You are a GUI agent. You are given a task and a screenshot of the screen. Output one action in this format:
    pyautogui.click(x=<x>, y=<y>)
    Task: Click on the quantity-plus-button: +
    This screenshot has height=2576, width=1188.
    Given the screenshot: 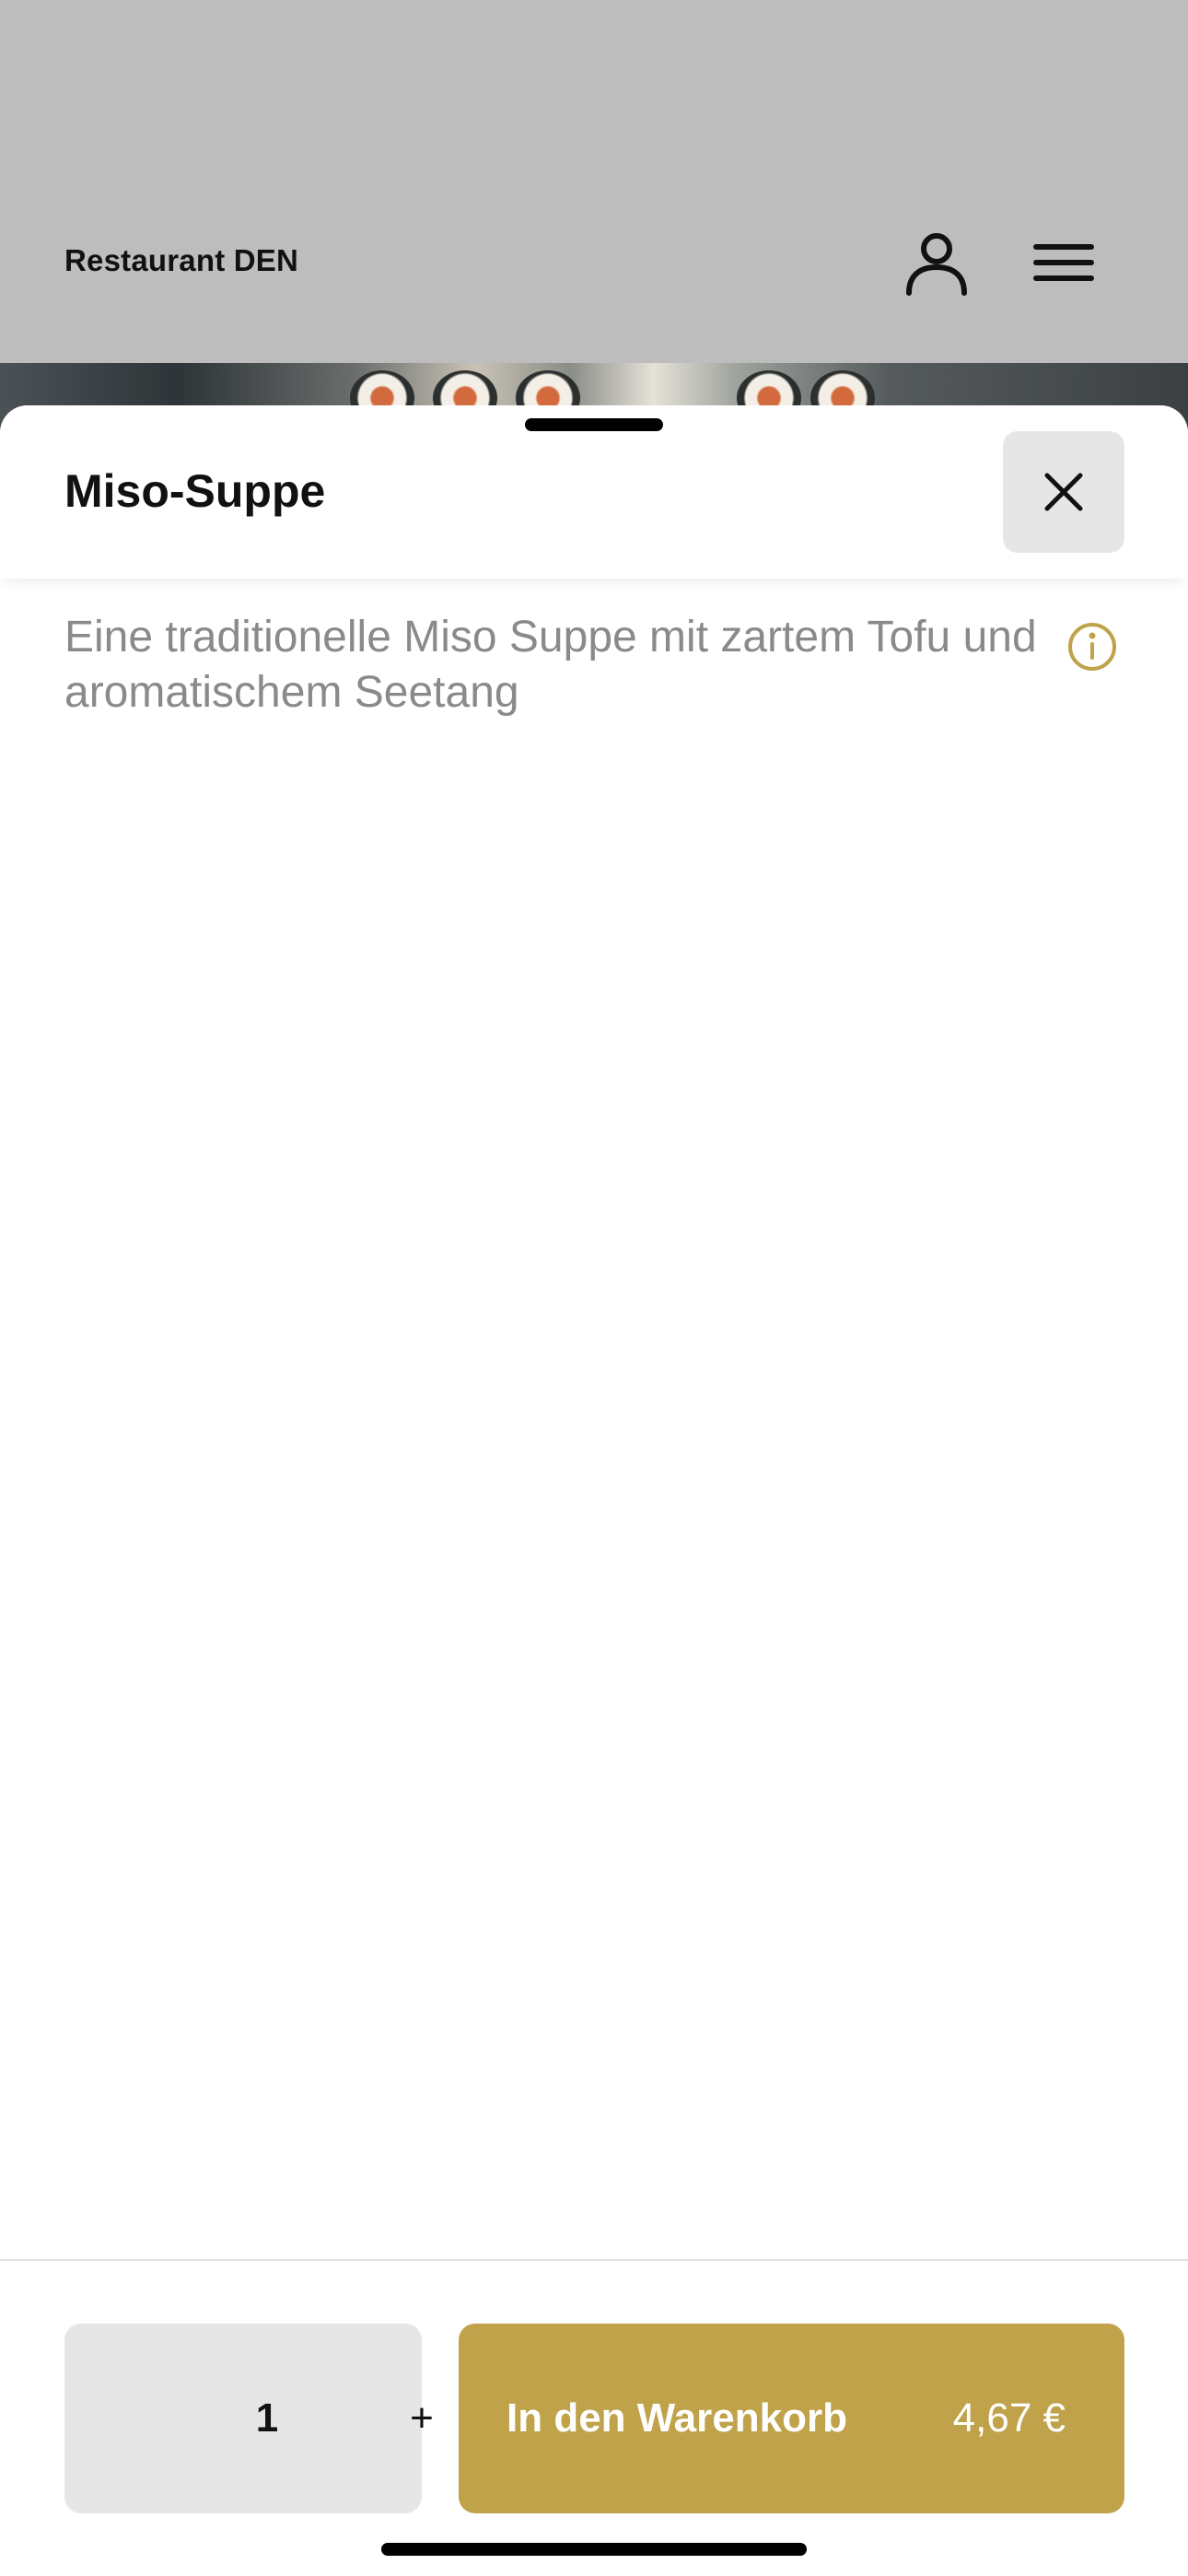 What is the action you would take?
    pyautogui.click(x=422, y=2418)
    